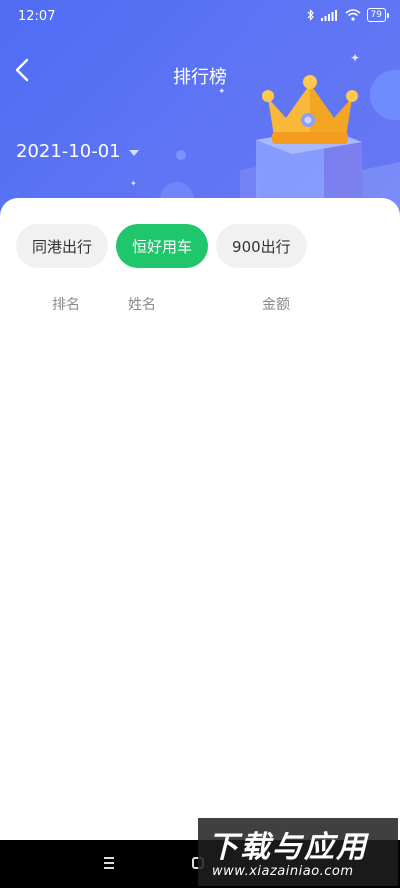 The image size is (400, 888). I want to click on date-selector: 2021-10-01, so click(77, 151).